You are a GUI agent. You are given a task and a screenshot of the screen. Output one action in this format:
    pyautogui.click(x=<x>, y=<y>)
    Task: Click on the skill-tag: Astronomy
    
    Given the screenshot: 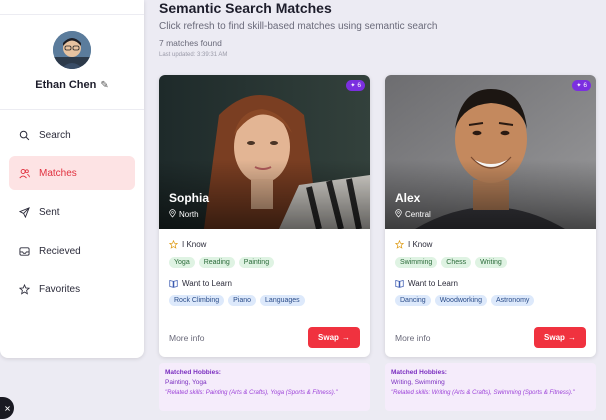 What is the action you would take?
    pyautogui.click(x=512, y=300)
    